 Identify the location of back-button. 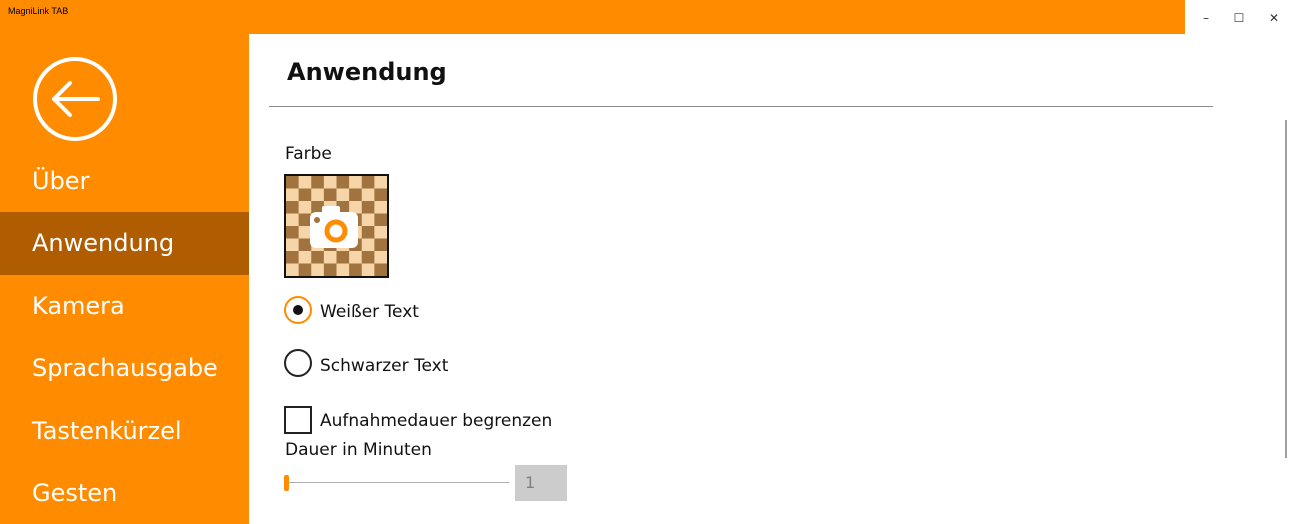
(75, 99).